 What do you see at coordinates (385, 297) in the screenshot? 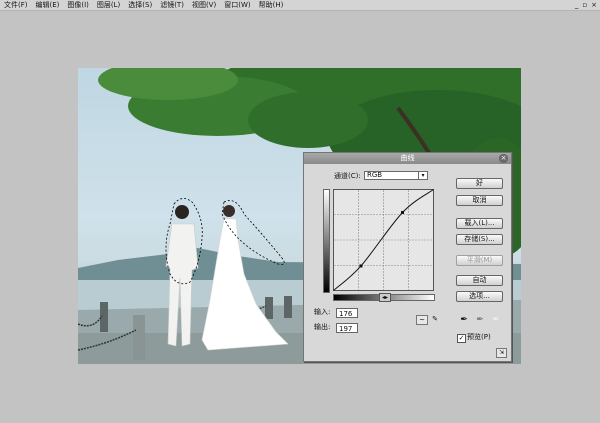
I see `gradient-slider-handle: ◂▸` at bounding box center [385, 297].